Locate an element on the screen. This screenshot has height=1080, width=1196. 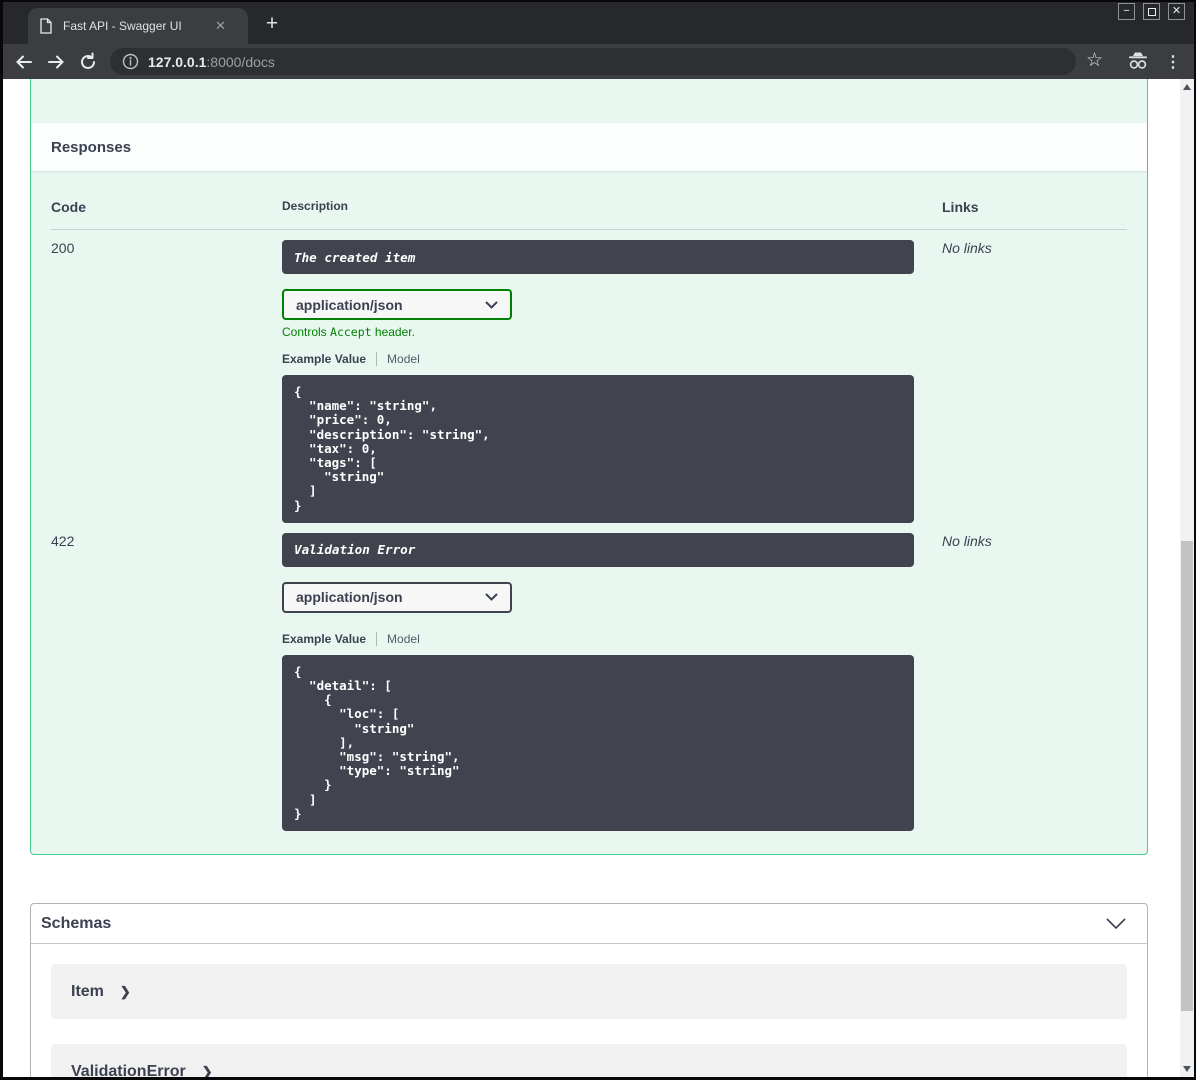
tab-title: Fast API - Swagger UI is located at coordinates (122, 26).